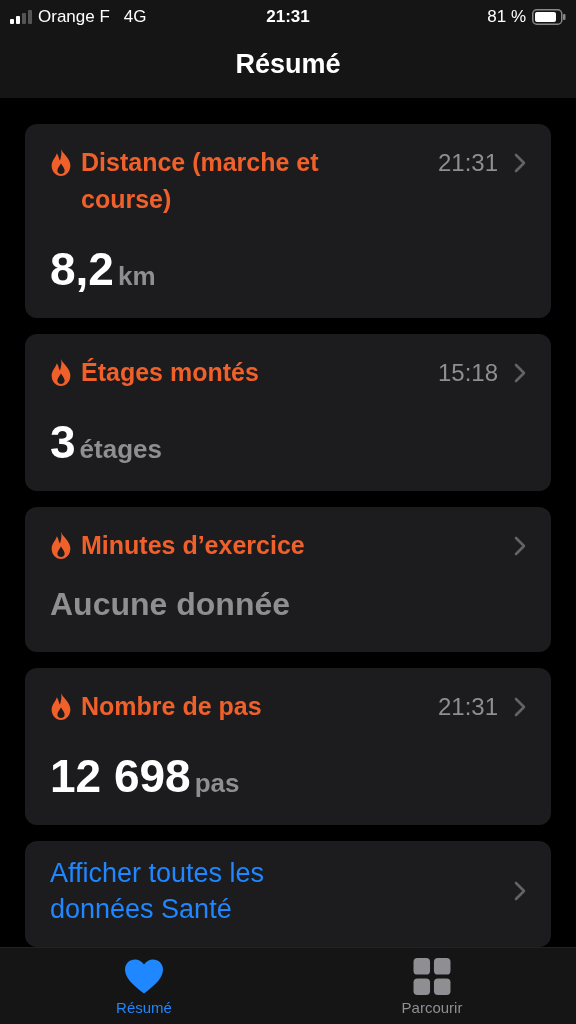 Image resolution: width=576 pixels, height=1024 pixels. Describe the element at coordinates (288, 579) in the screenshot. I see `metric-card: Minutes d’exercice Aucune donnée` at that location.